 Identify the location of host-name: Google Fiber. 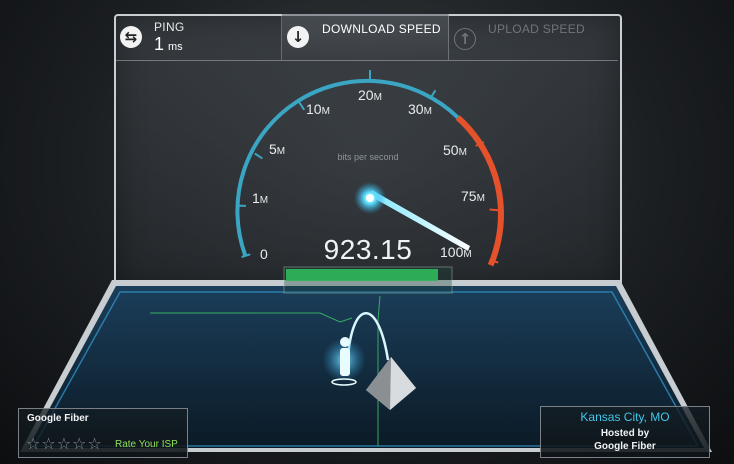
(625, 446).